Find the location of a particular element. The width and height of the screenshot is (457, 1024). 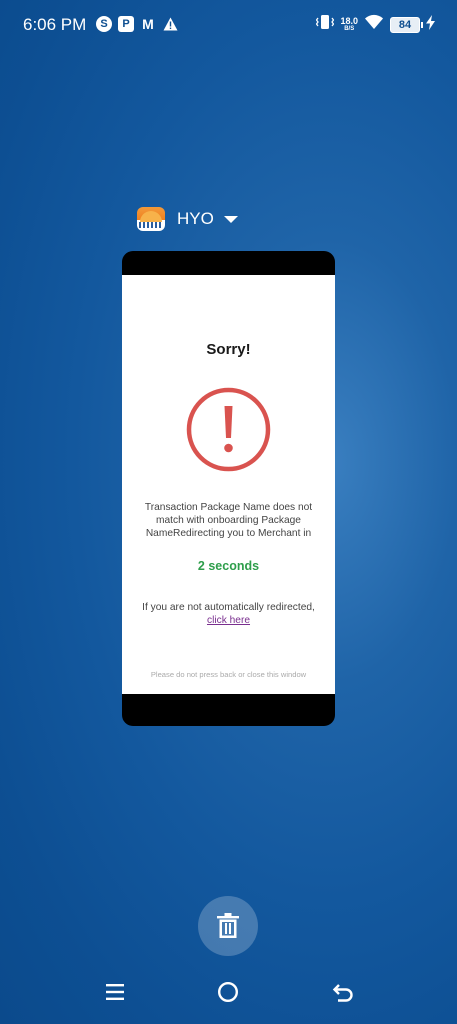

system-icons: 18.0 B/S 84 is located at coordinates (375, 24).